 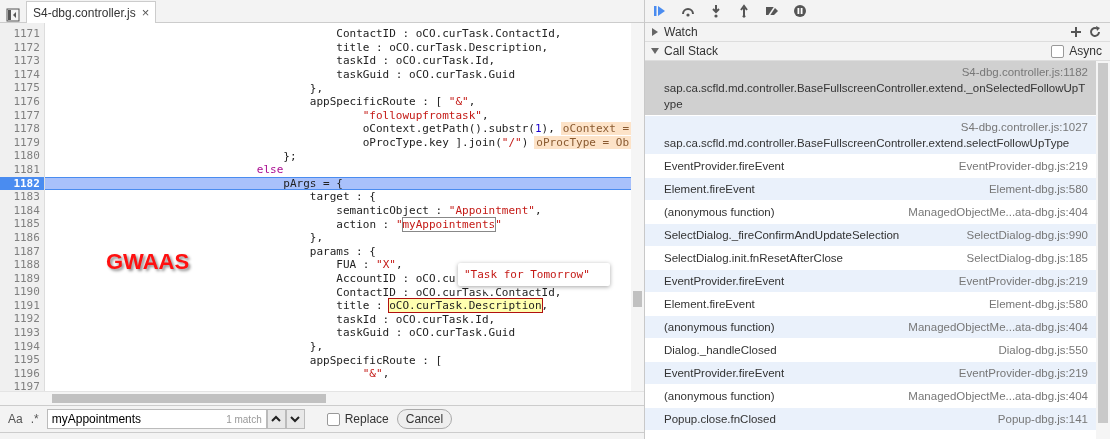 I want to click on deactivate-breakpoints-icon, so click(x=772, y=11).